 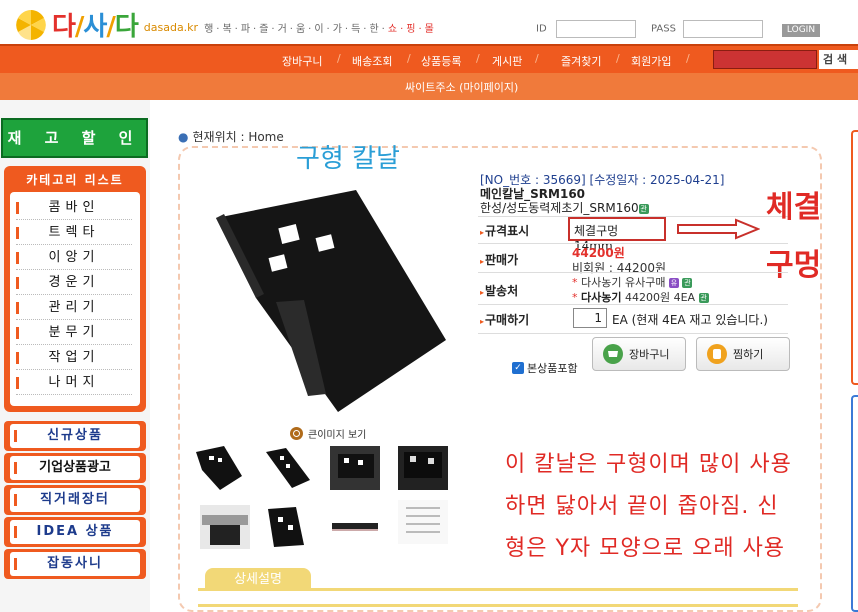 What do you see at coordinates (794, 265) in the screenshot?
I see `callout-line-2: 구멍` at bounding box center [794, 265].